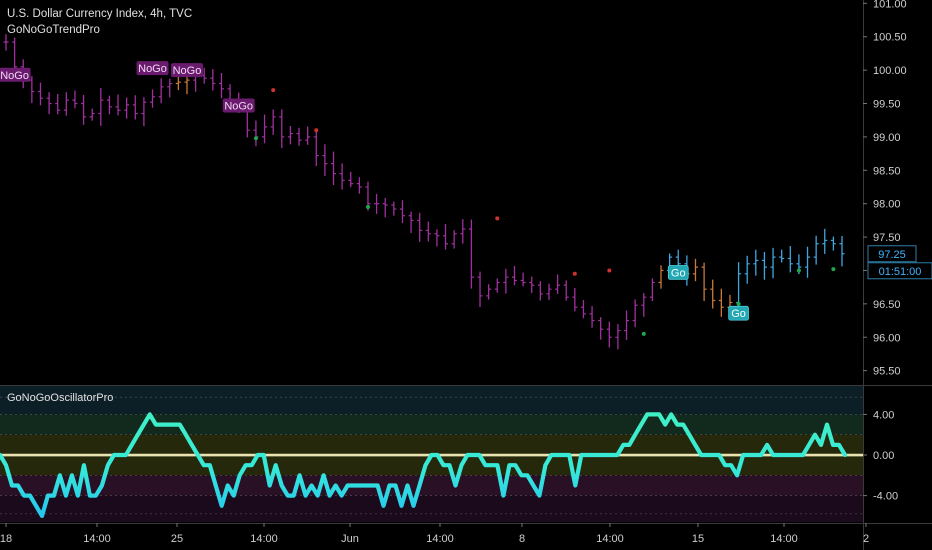 This screenshot has width=932, height=550. I want to click on badge-label: Go, so click(738, 314).